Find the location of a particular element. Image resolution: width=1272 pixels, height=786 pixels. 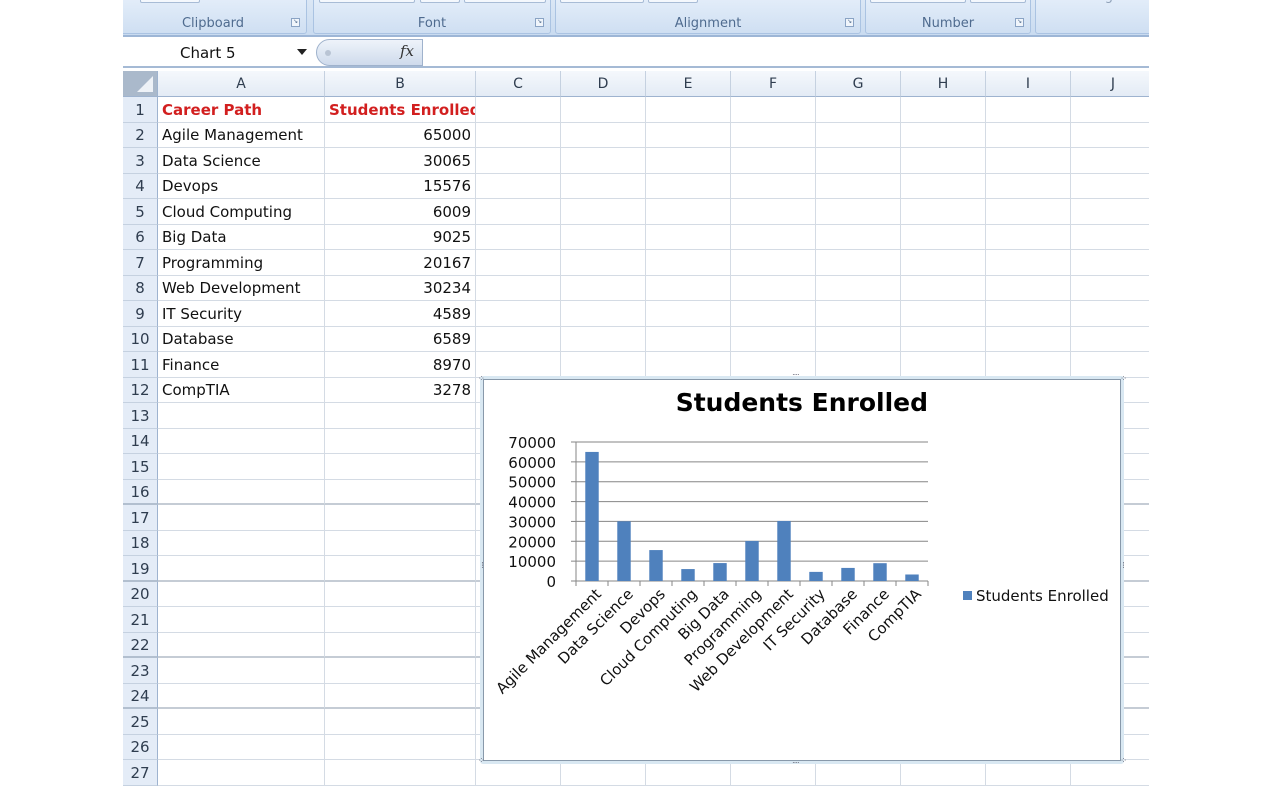

cell-J8 is located at coordinates (1110, 288).